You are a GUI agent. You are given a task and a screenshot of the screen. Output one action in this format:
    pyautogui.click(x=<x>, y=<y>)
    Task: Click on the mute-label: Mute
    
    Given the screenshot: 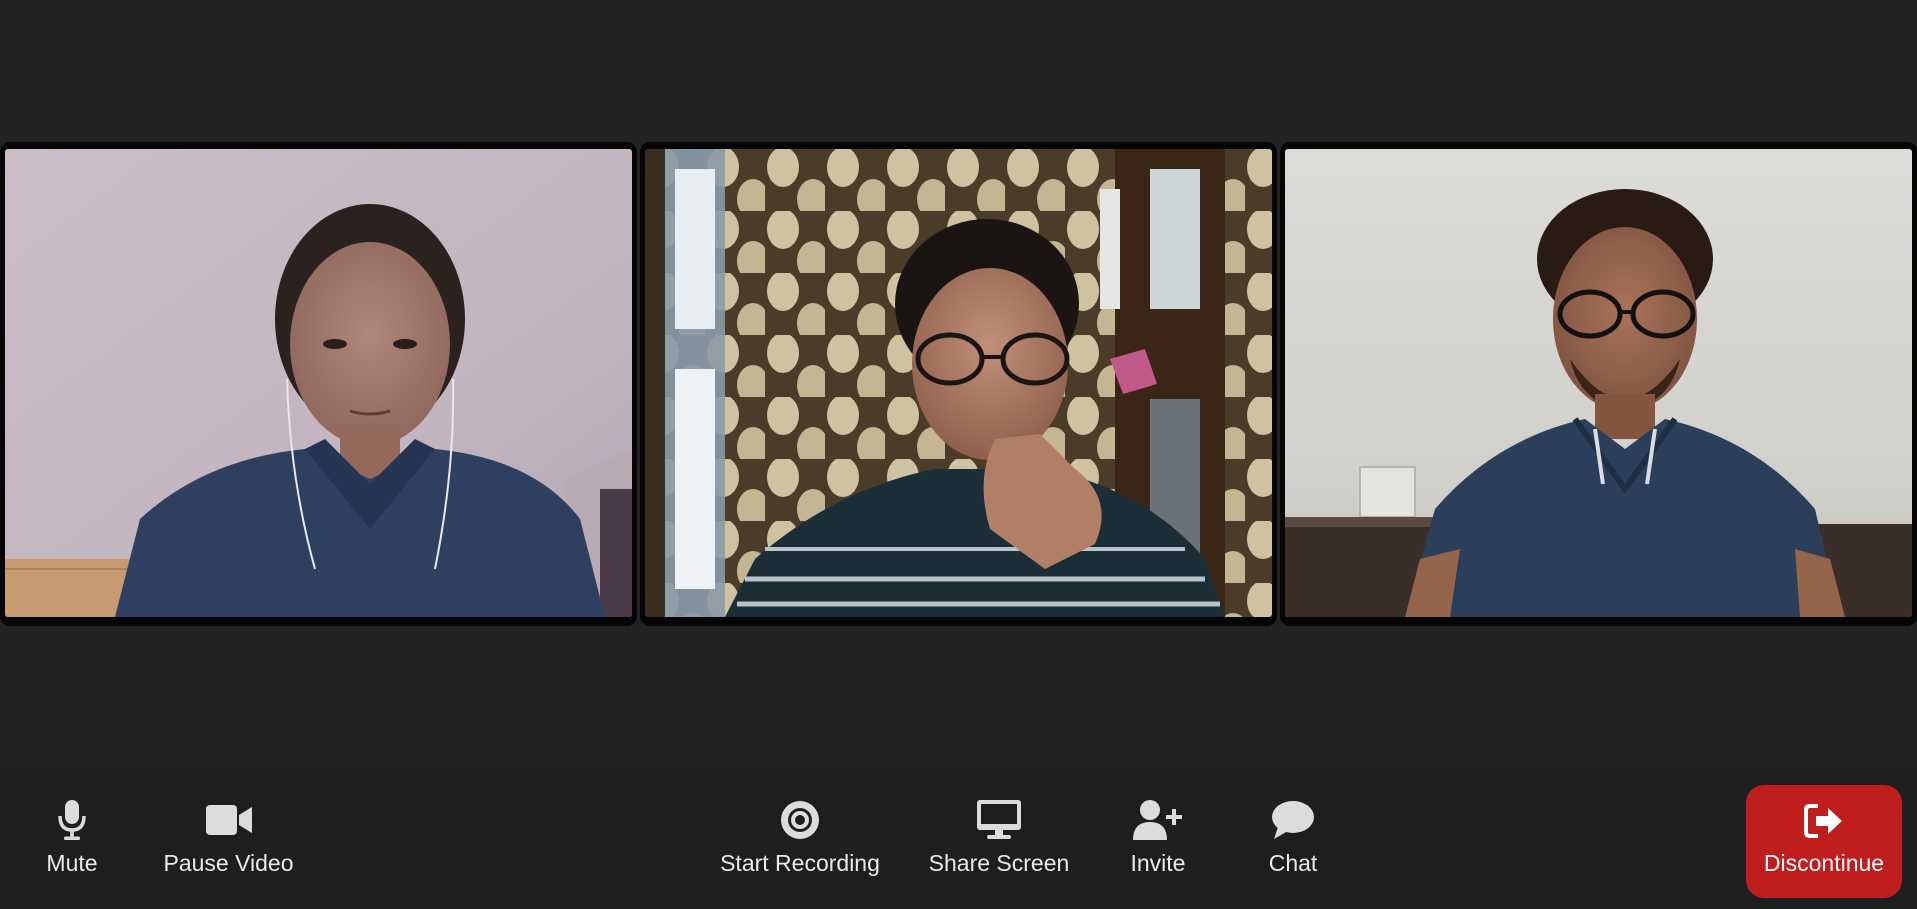 What is the action you would take?
    pyautogui.click(x=72, y=863)
    